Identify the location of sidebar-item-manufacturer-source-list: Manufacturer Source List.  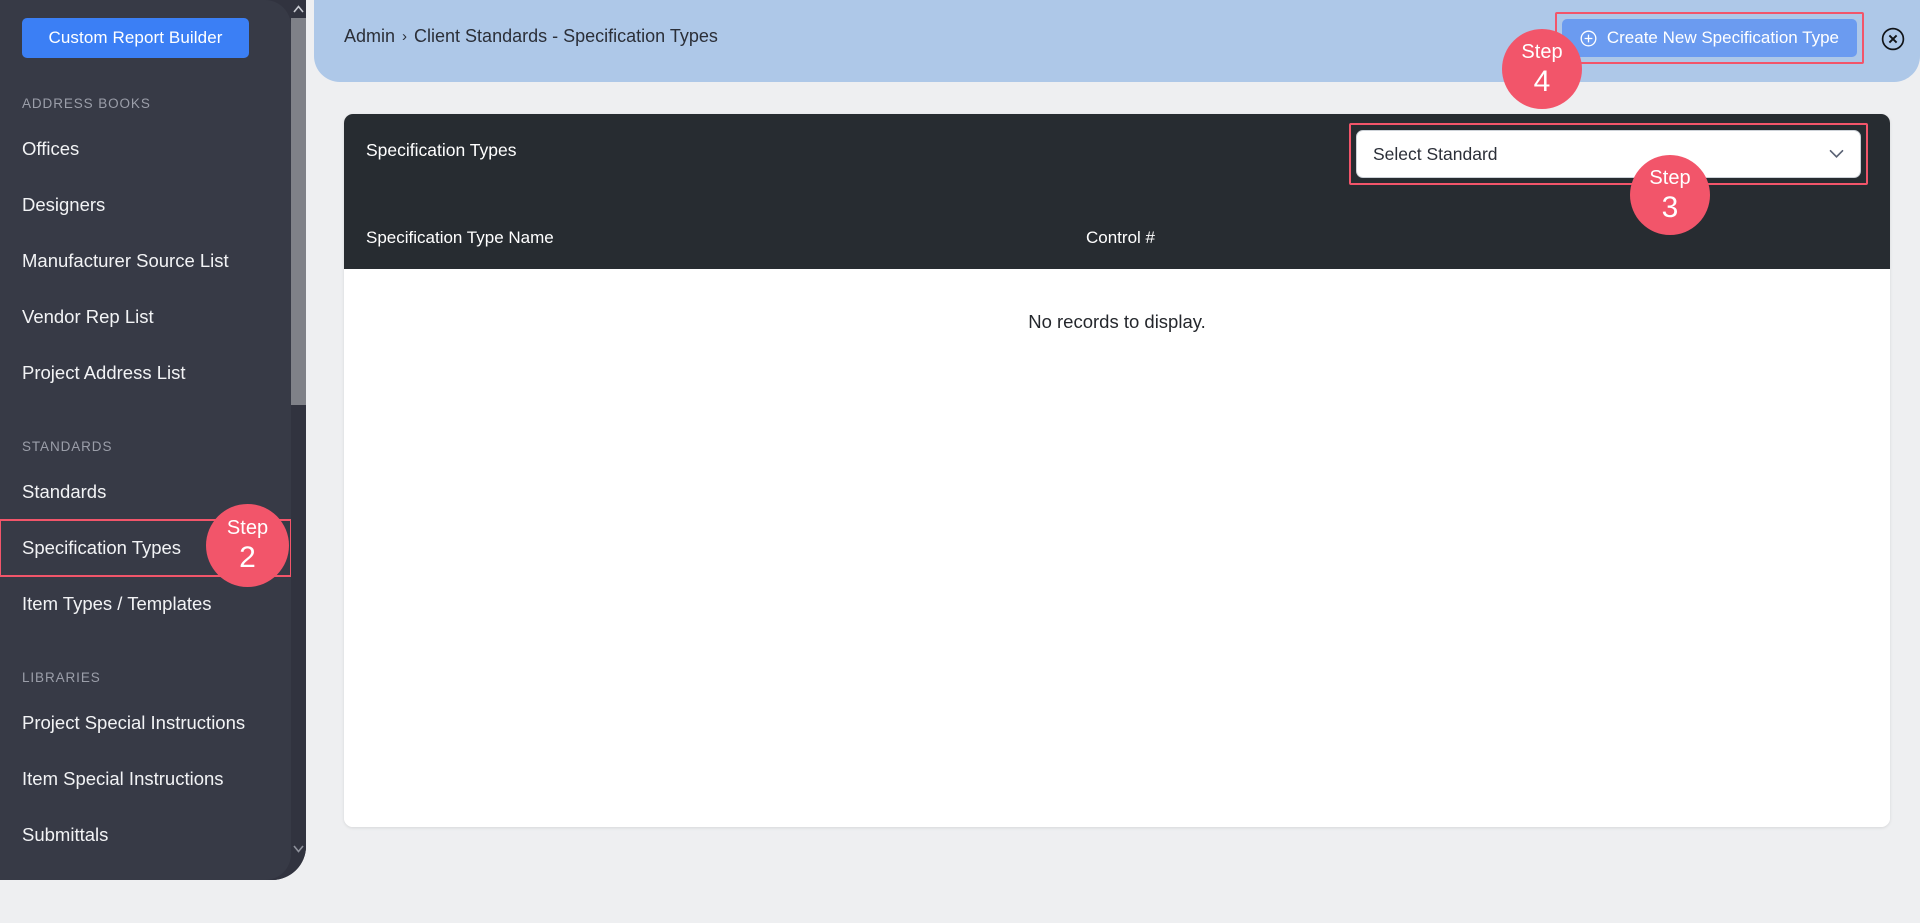
(145, 261).